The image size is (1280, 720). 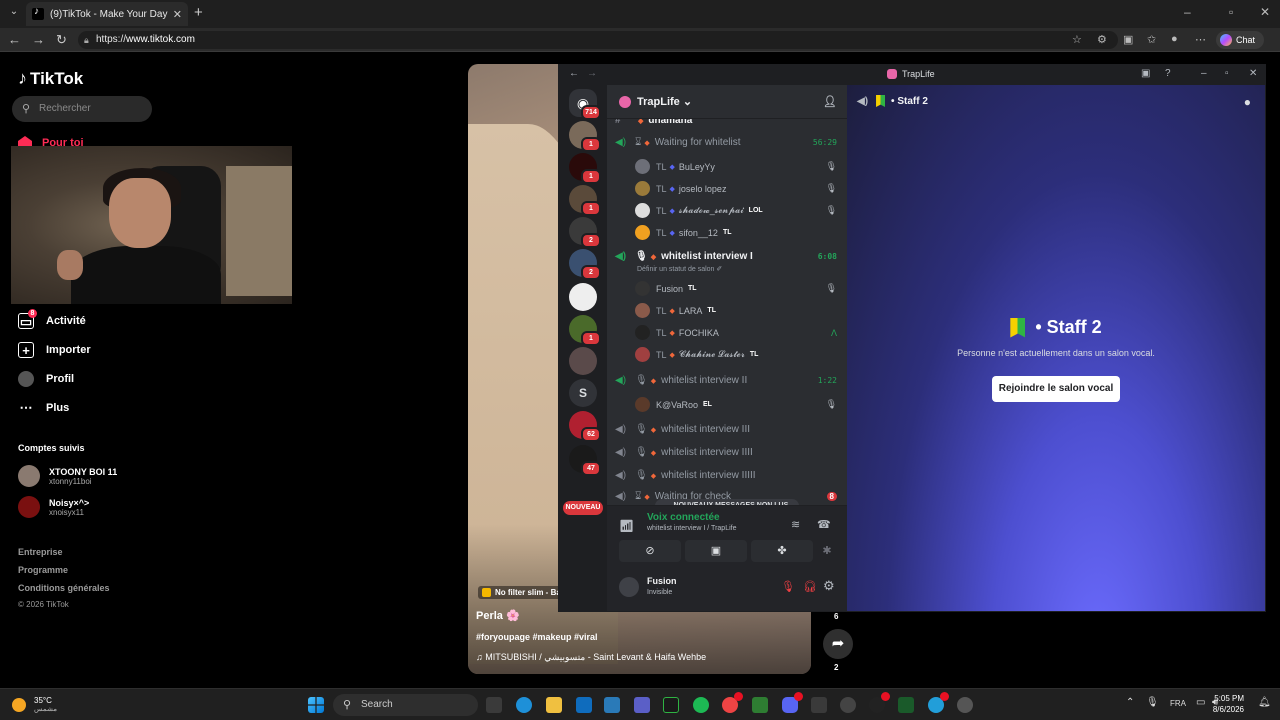 What do you see at coordinates (1200, 702) in the screenshot?
I see `display-icon: ▭` at bounding box center [1200, 702].